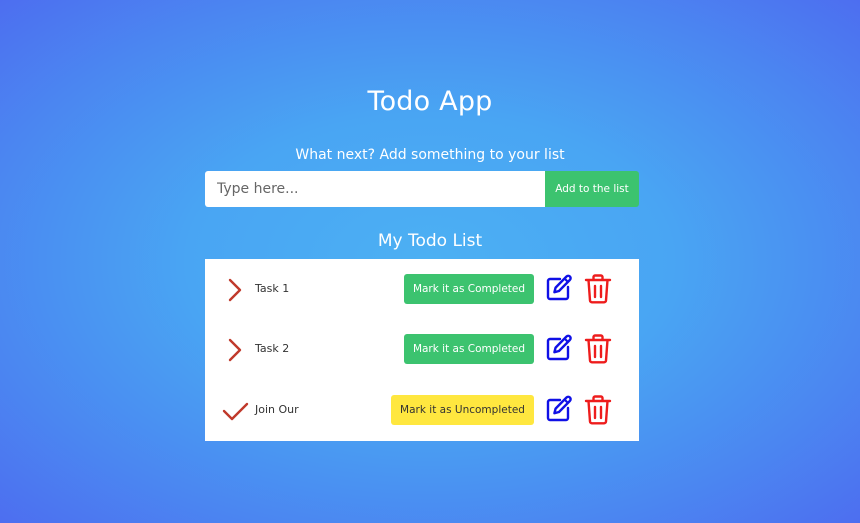  Describe the element at coordinates (272, 348) in the screenshot. I see `todo-item-label: Task 2` at that location.